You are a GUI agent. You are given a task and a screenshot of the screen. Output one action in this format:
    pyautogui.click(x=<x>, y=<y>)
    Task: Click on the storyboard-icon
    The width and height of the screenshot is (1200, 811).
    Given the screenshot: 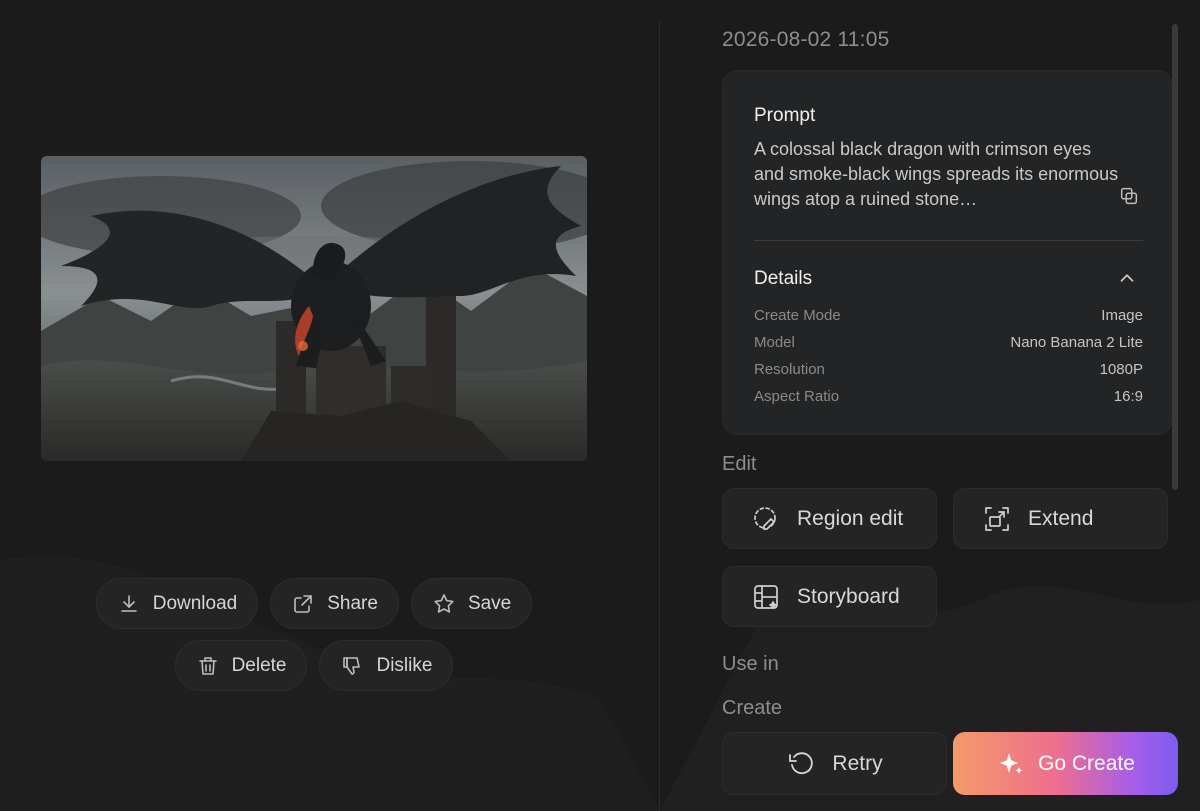 What is the action you would take?
    pyautogui.click(x=766, y=596)
    